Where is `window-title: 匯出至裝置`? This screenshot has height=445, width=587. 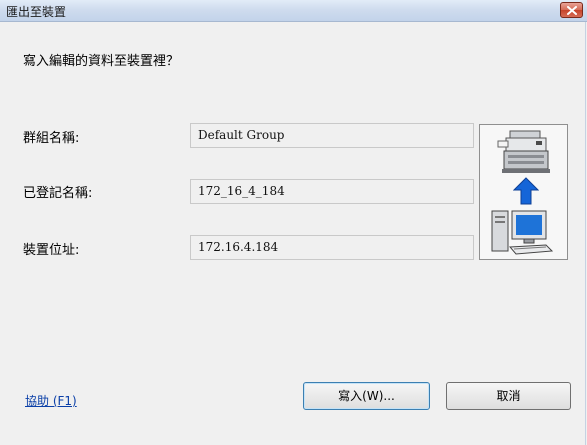 window-title: 匯出至裝置 is located at coordinates (36, 12).